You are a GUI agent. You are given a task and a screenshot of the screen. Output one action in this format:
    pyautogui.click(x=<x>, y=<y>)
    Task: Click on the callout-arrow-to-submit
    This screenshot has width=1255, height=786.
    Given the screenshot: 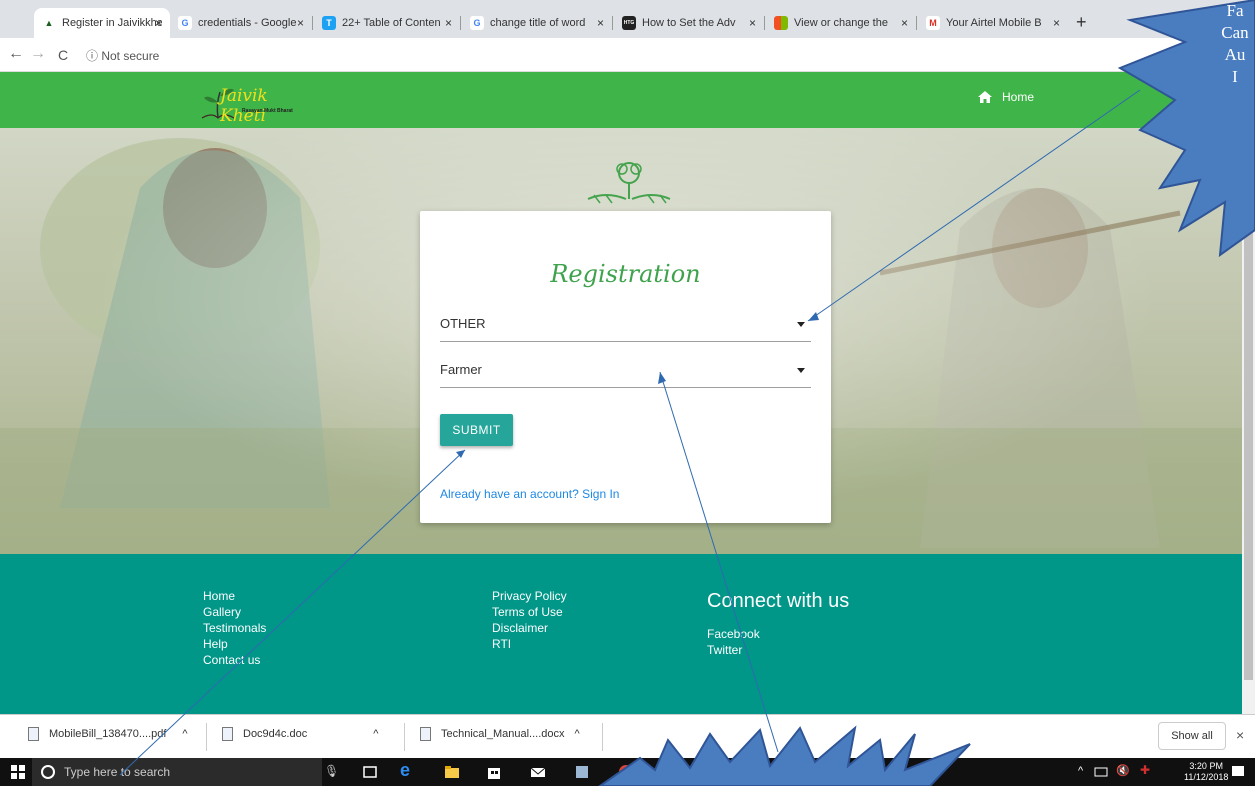 What is the action you would take?
    pyautogui.click(x=292, y=612)
    